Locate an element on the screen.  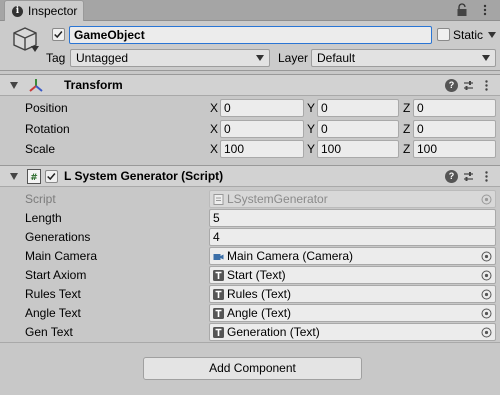
static-checkbox is located at coordinates (443, 34).